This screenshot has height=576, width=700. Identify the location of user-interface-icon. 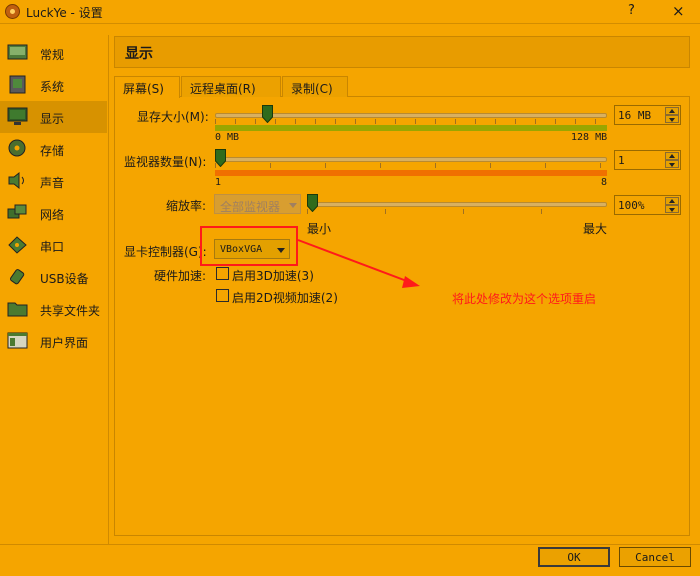
(17, 340).